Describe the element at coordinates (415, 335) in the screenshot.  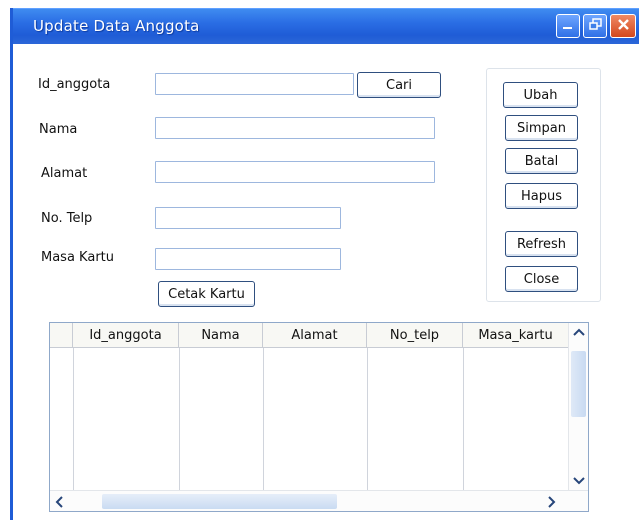
I see `column-header-no-telp: No_telp` at that location.